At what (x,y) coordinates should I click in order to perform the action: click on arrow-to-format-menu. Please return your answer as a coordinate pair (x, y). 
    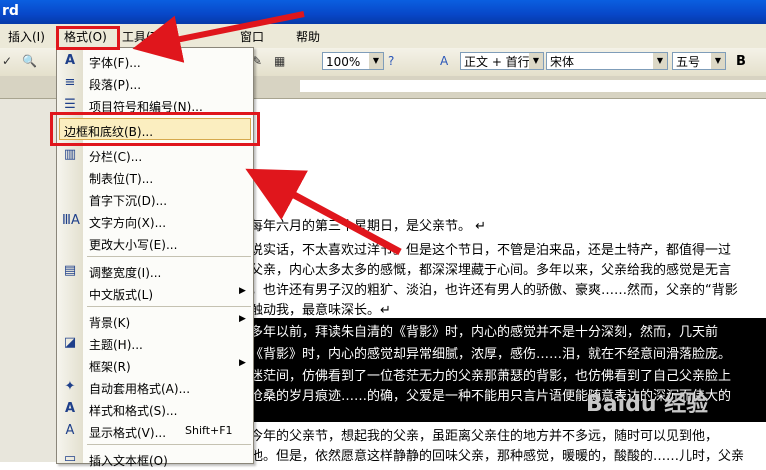
    Looking at the image, I should click on (218, 37).